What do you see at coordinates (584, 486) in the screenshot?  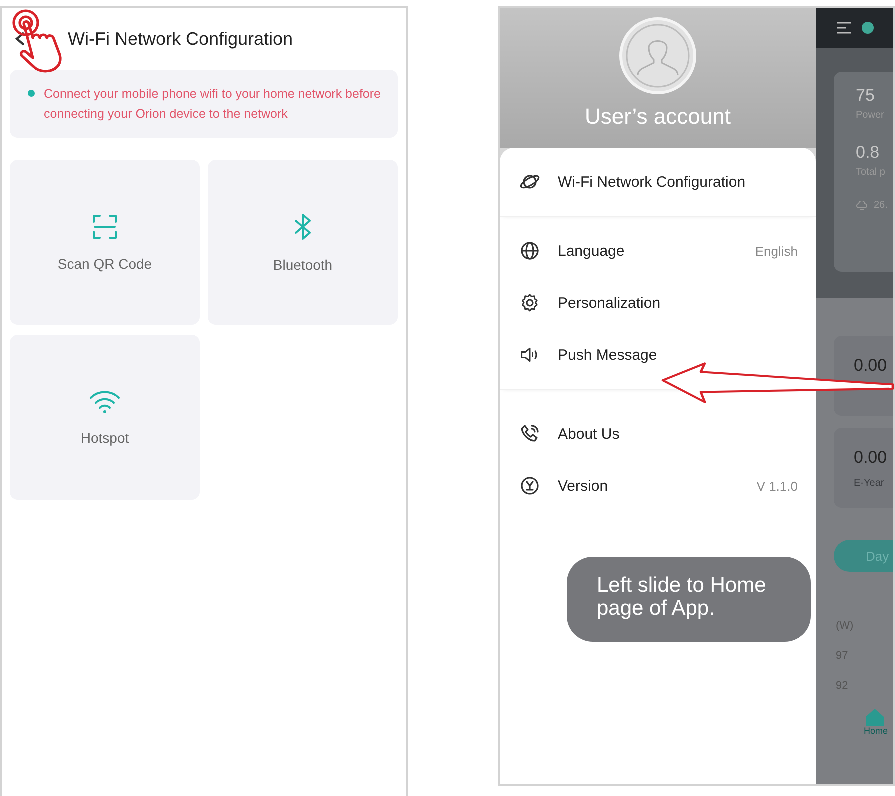 I see `menu-label: Version` at bounding box center [584, 486].